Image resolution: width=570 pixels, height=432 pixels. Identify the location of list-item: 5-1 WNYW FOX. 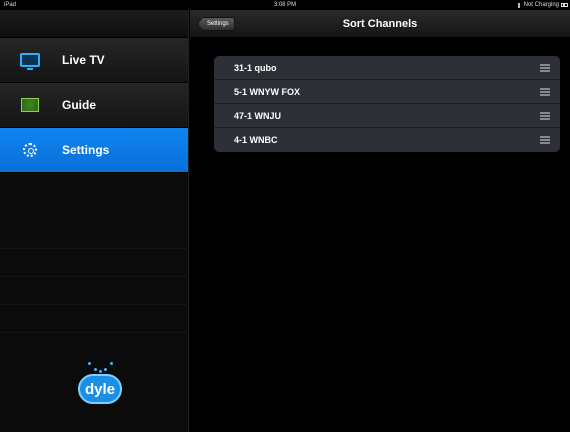
(387, 92).